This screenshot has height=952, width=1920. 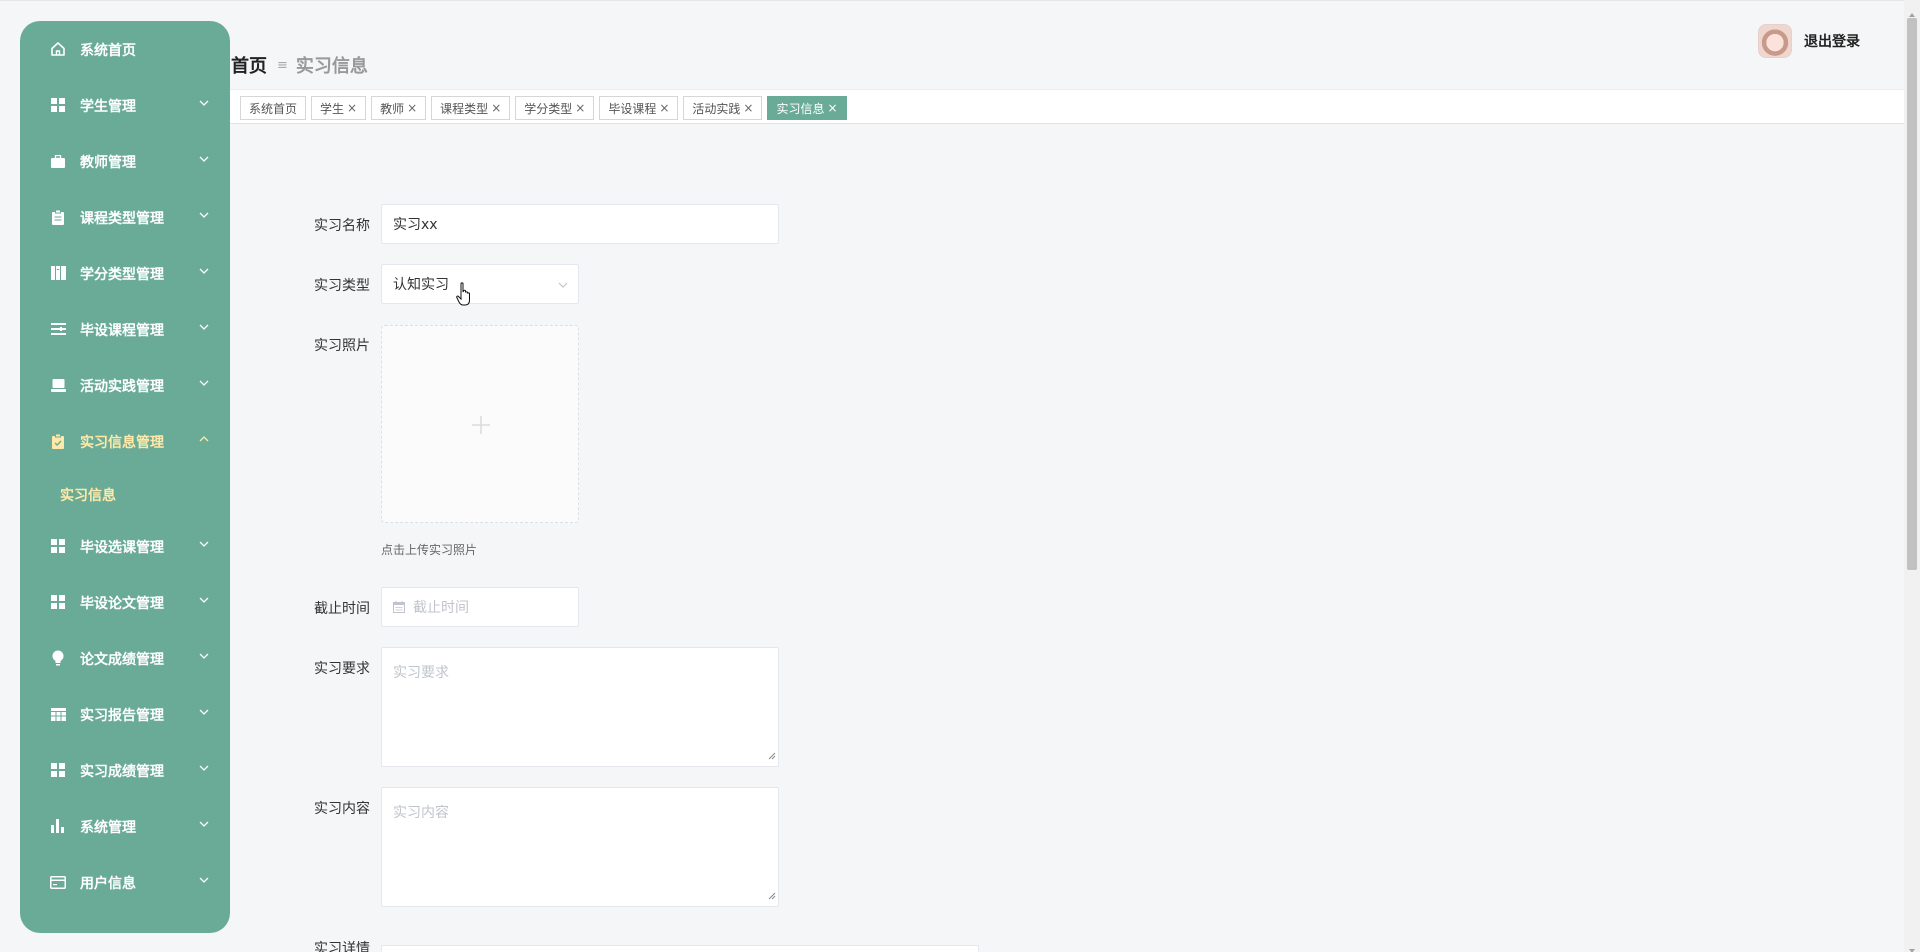 I want to click on sidebar-item-design-thesis: 毕设论文管理, so click(x=125, y=602).